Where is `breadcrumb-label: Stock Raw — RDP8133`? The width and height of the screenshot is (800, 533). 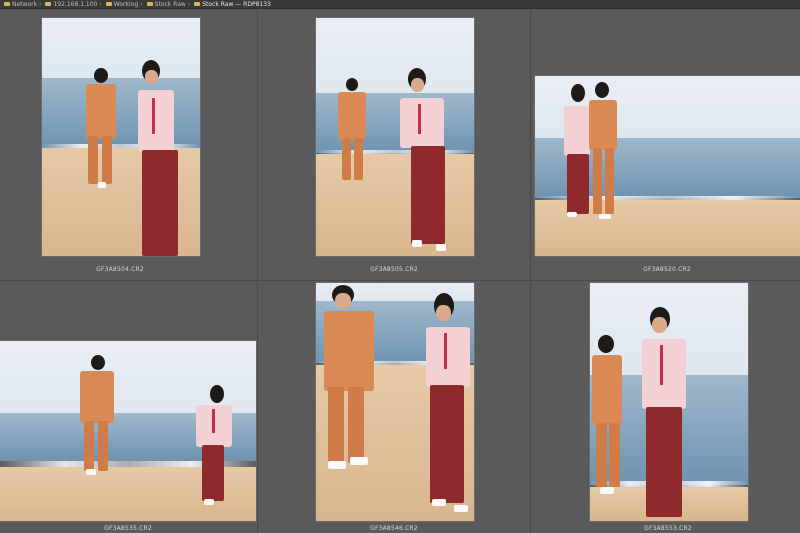 breadcrumb-label: Stock Raw — RDP8133 is located at coordinates (236, 4).